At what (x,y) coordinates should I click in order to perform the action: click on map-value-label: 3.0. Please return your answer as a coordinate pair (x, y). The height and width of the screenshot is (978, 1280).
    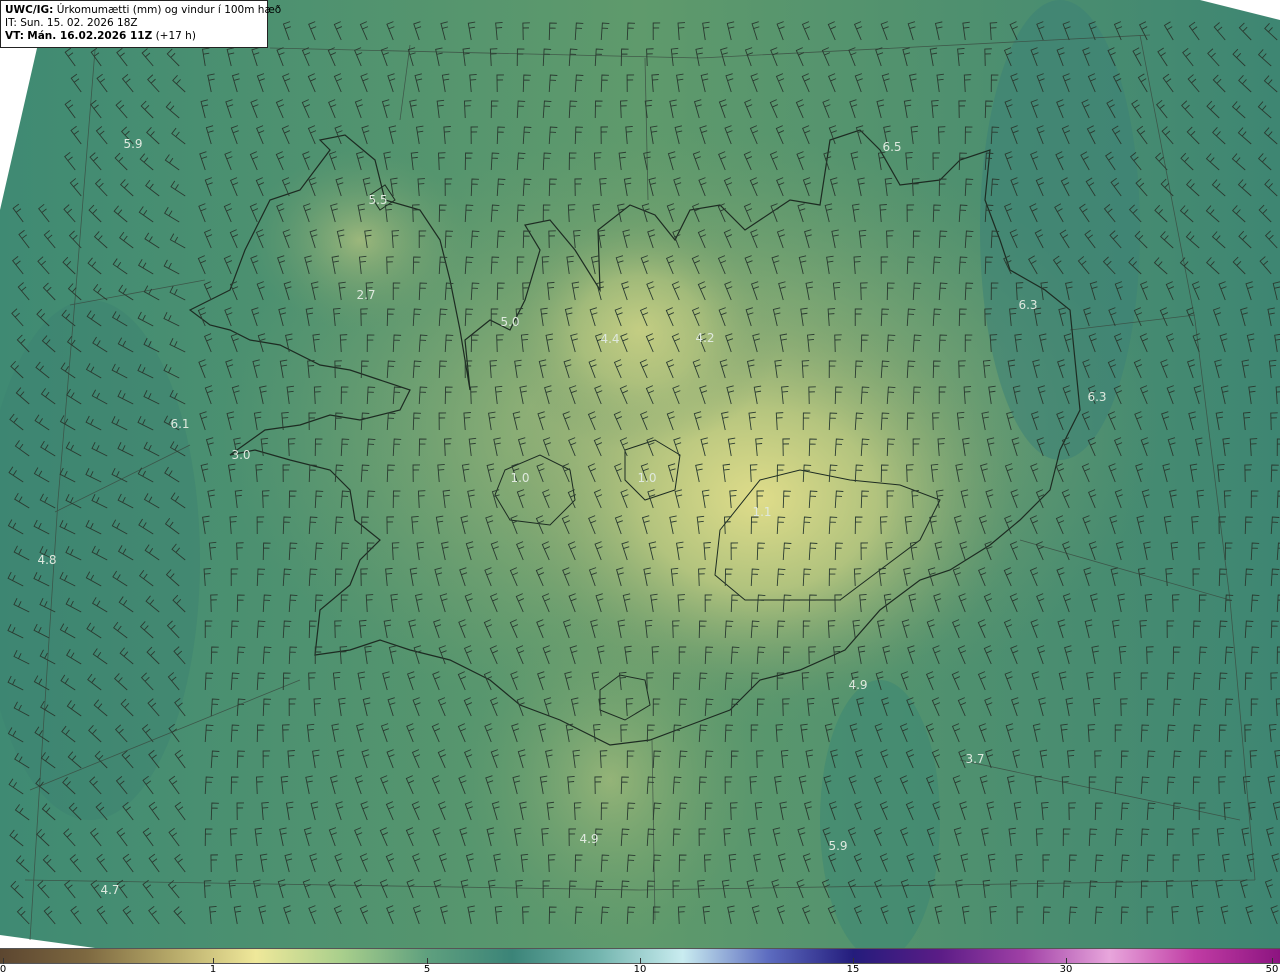
    Looking at the image, I should click on (241, 455).